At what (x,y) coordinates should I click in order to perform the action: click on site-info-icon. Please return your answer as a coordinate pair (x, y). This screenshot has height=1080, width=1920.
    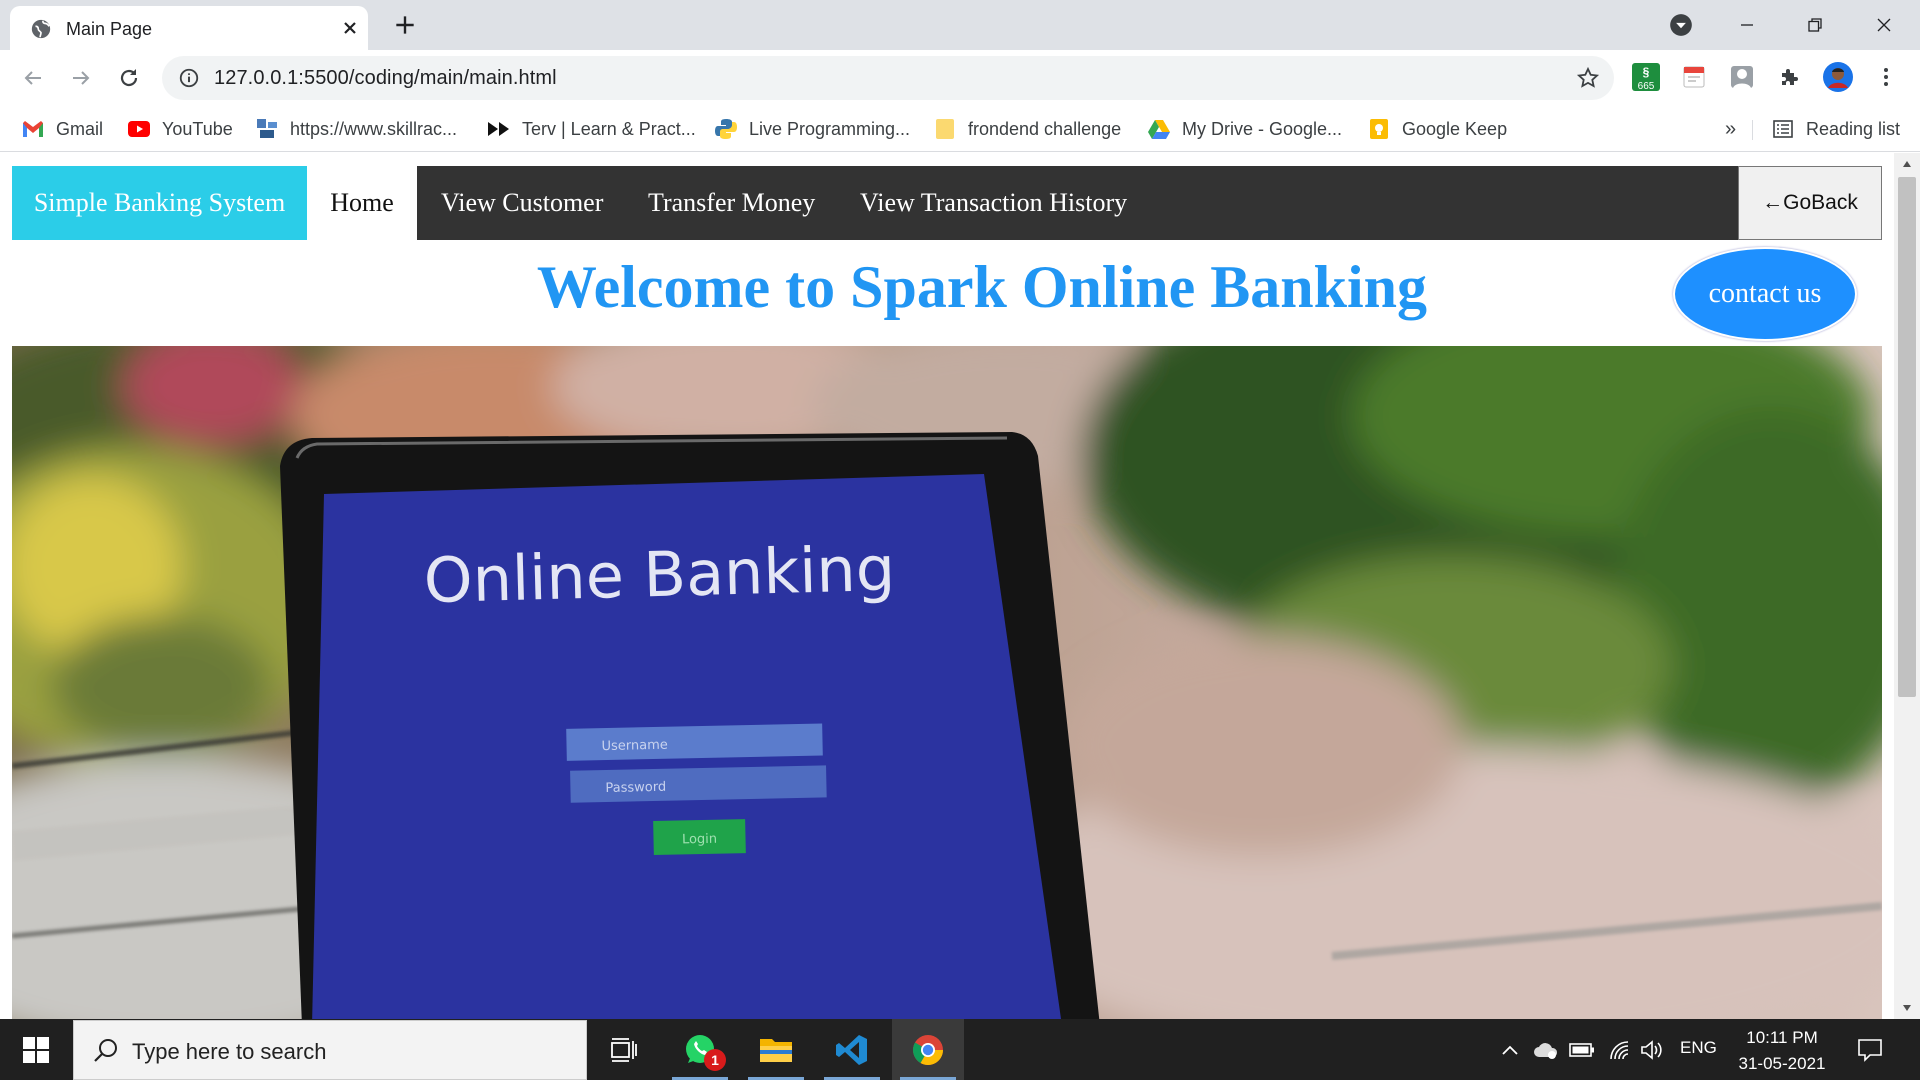
    Looking at the image, I should click on (189, 78).